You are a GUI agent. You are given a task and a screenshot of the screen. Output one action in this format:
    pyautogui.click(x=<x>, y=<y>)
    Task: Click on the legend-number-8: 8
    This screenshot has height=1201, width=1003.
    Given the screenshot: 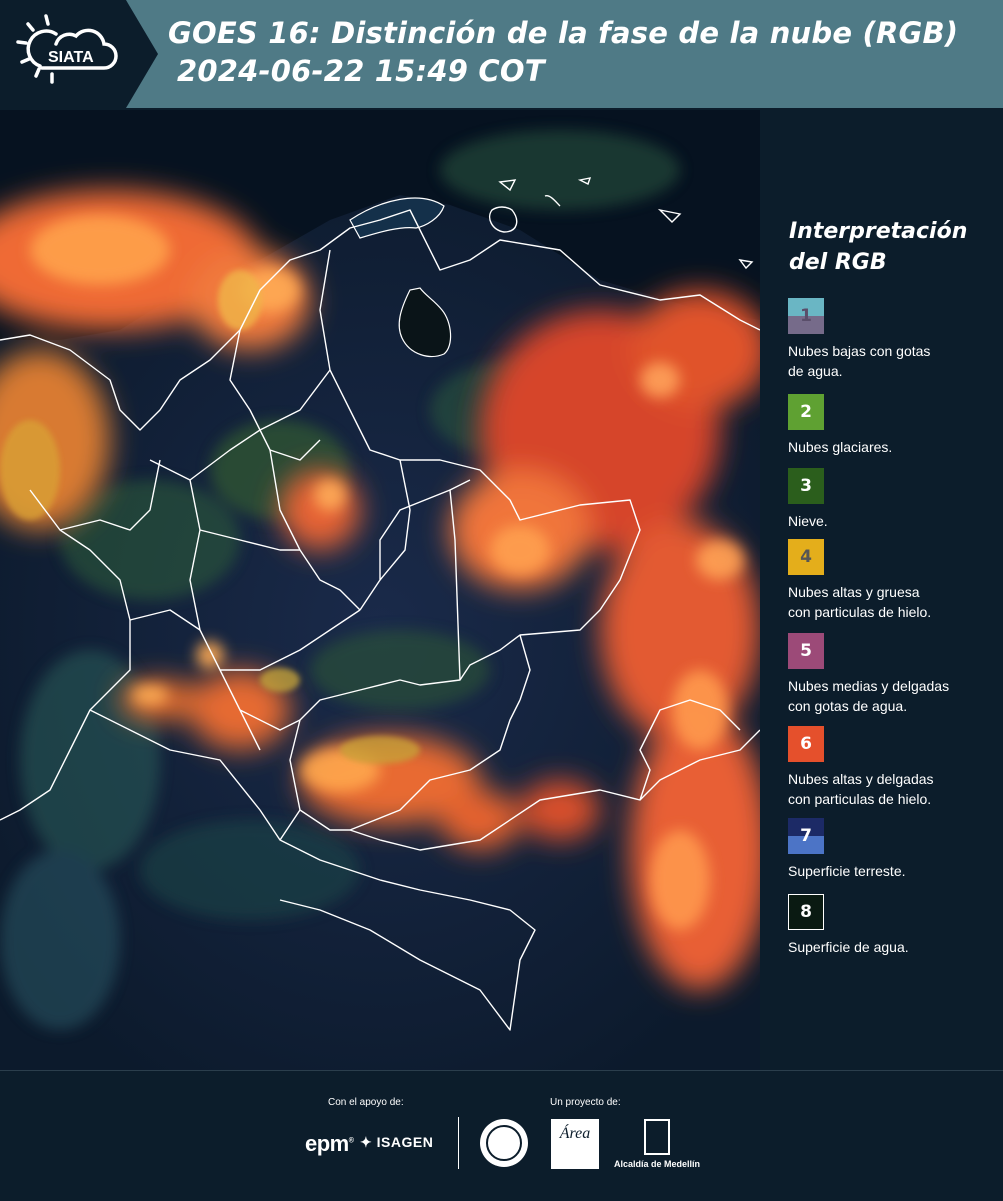 What is the action you would take?
    pyautogui.click(x=806, y=912)
    